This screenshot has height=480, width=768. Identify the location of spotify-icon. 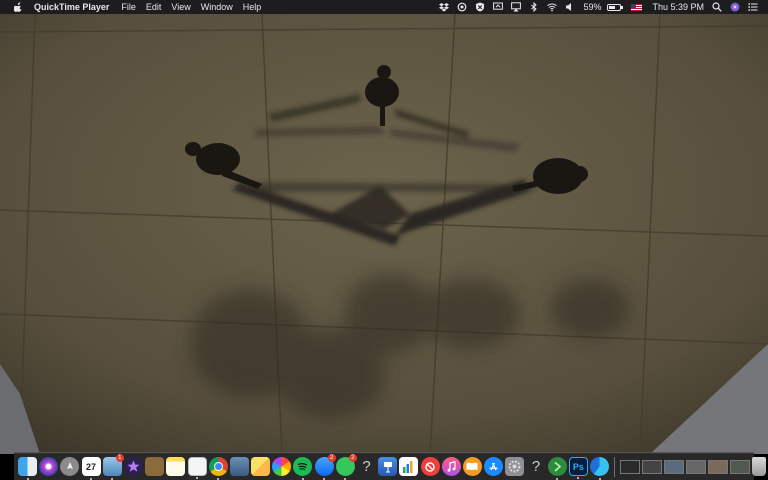
(303, 468).